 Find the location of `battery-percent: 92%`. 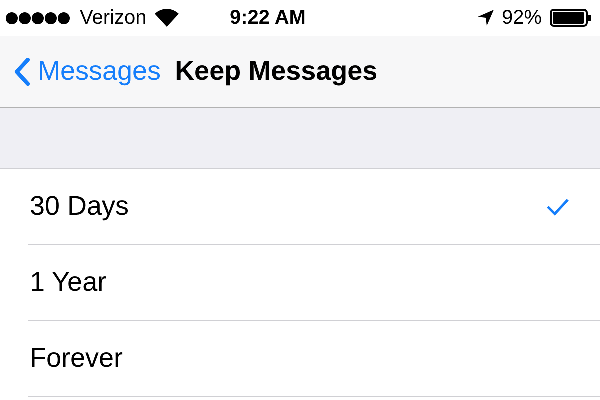

battery-percent: 92% is located at coordinates (522, 18).